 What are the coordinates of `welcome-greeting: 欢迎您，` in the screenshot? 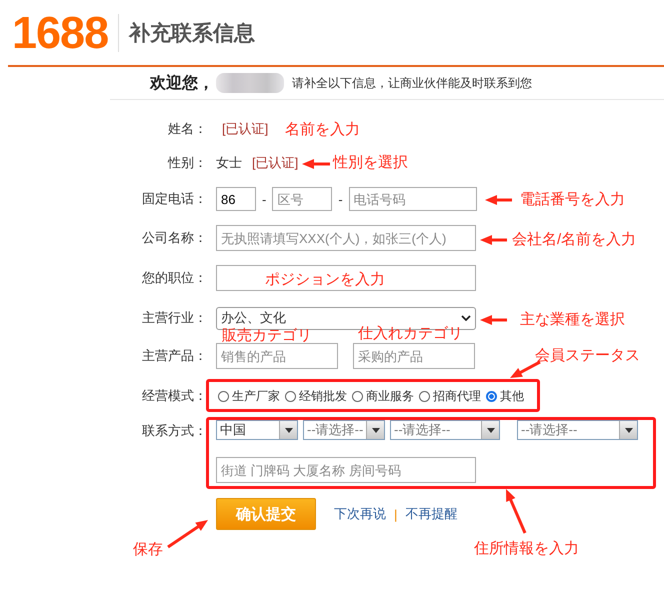 It's located at (182, 83).